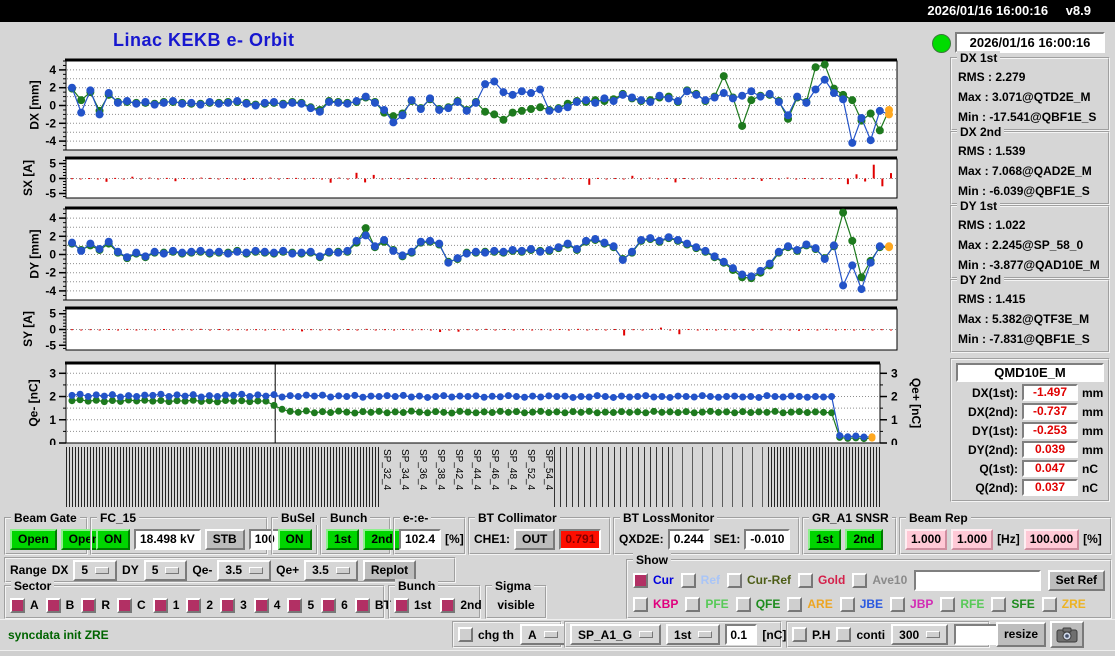 The width and height of the screenshot is (1115, 656). I want to click on svg-text: 0, so click(52, 330).